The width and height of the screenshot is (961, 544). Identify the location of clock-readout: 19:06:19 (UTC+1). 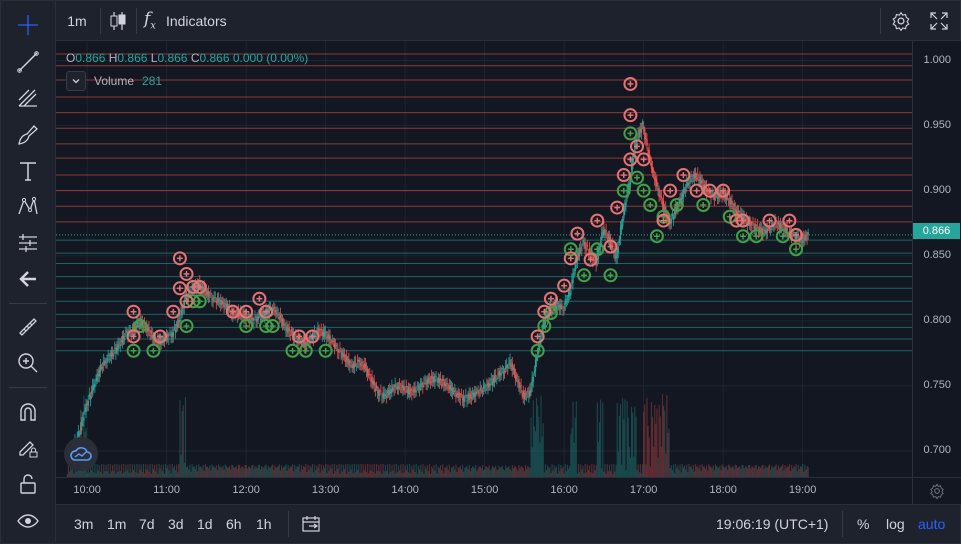
(772, 524).